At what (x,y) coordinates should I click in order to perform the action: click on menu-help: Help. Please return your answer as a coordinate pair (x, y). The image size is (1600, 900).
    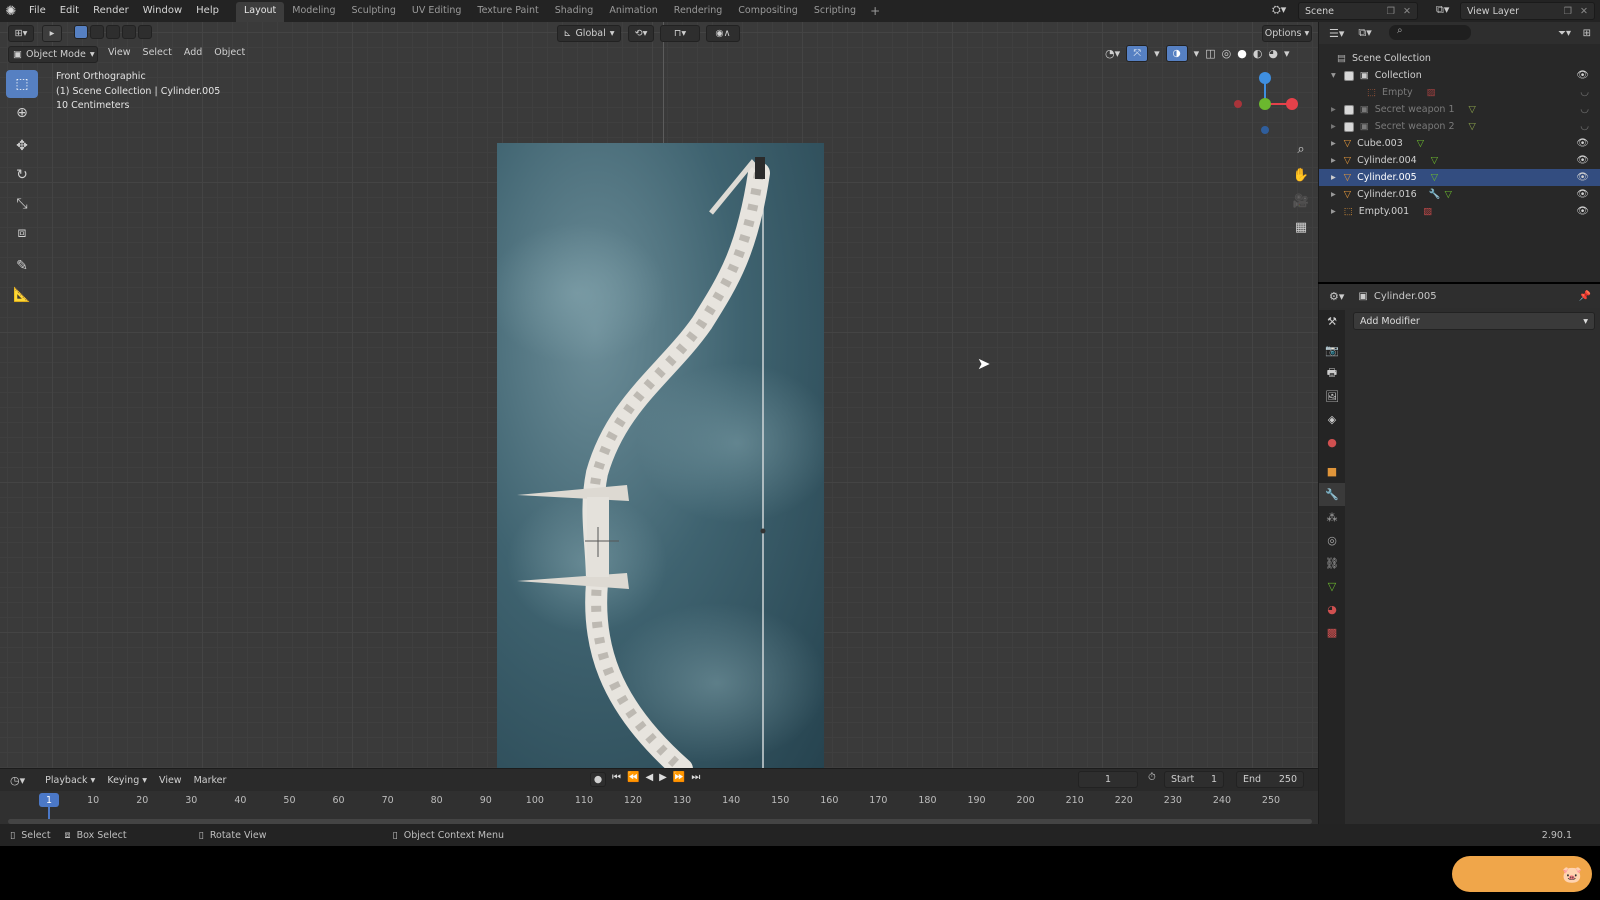
    Looking at the image, I should click on (207, 11).